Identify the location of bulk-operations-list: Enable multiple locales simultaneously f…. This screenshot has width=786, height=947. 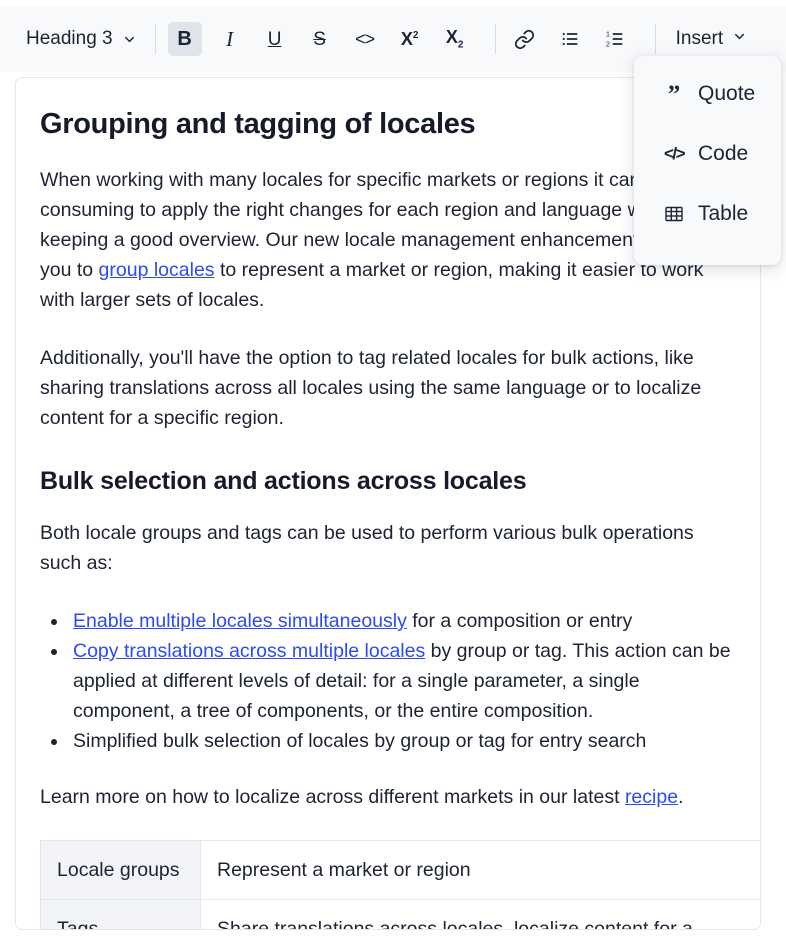
(388, 681).